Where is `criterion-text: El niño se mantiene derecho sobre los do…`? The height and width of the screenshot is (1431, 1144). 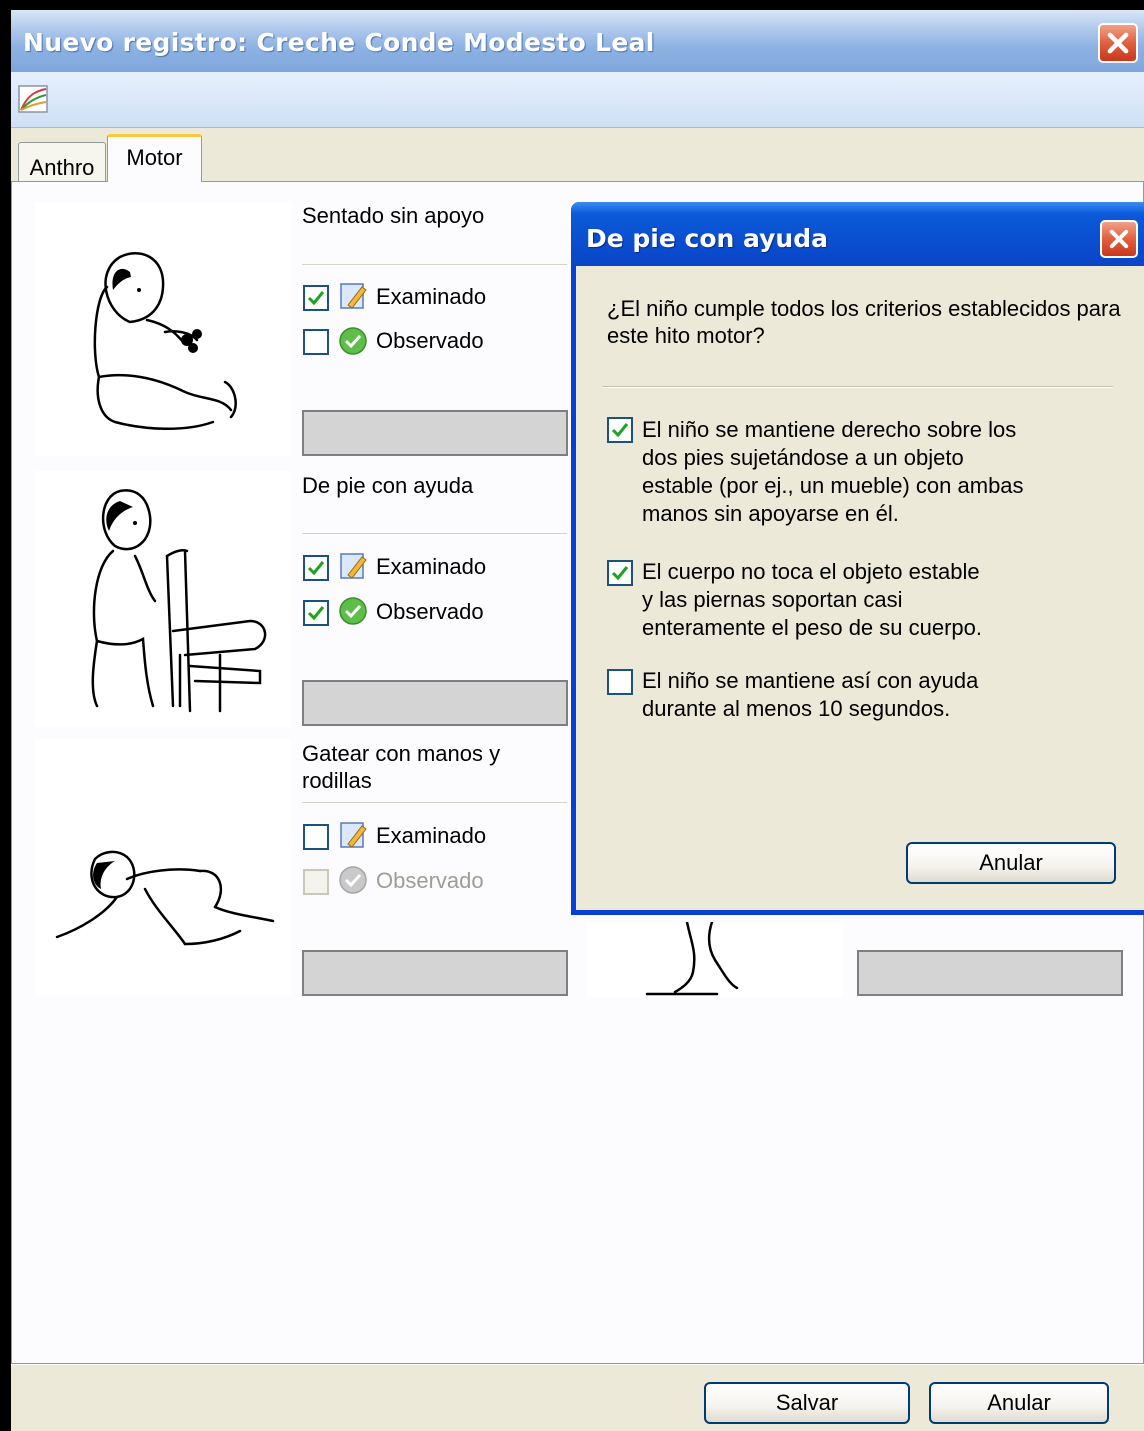
criterion-text: El niño se mantiene derecho sobre los do… is located at coordinates (877, 472).